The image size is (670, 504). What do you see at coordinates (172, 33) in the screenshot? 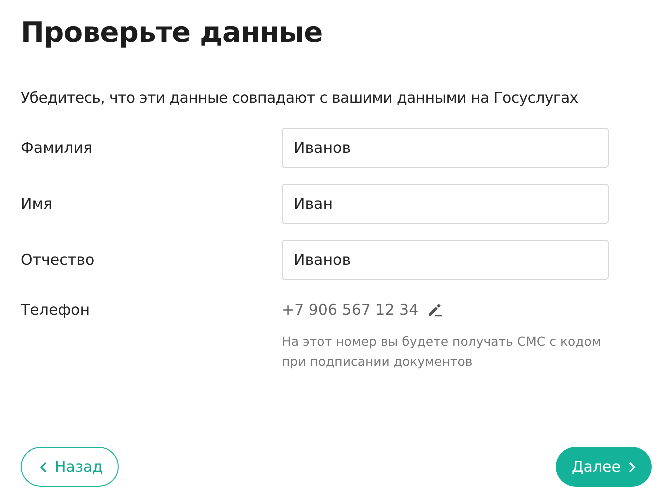
I see `page-title: Проверьте данные` at bounding box center [172, 33].